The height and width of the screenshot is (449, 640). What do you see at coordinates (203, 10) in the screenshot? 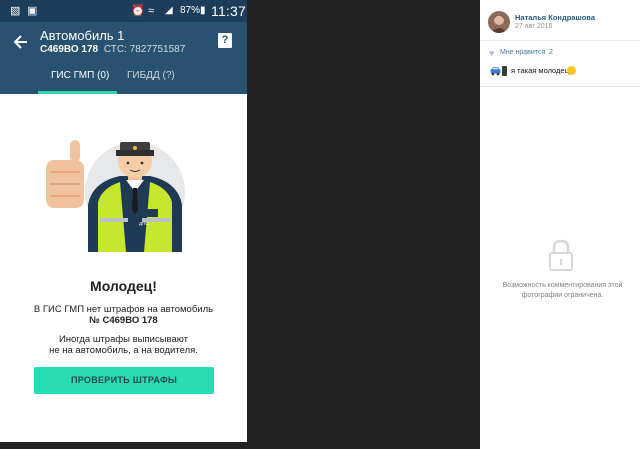
I see `battery-icon: ▮` at bounding box center [203, 10].